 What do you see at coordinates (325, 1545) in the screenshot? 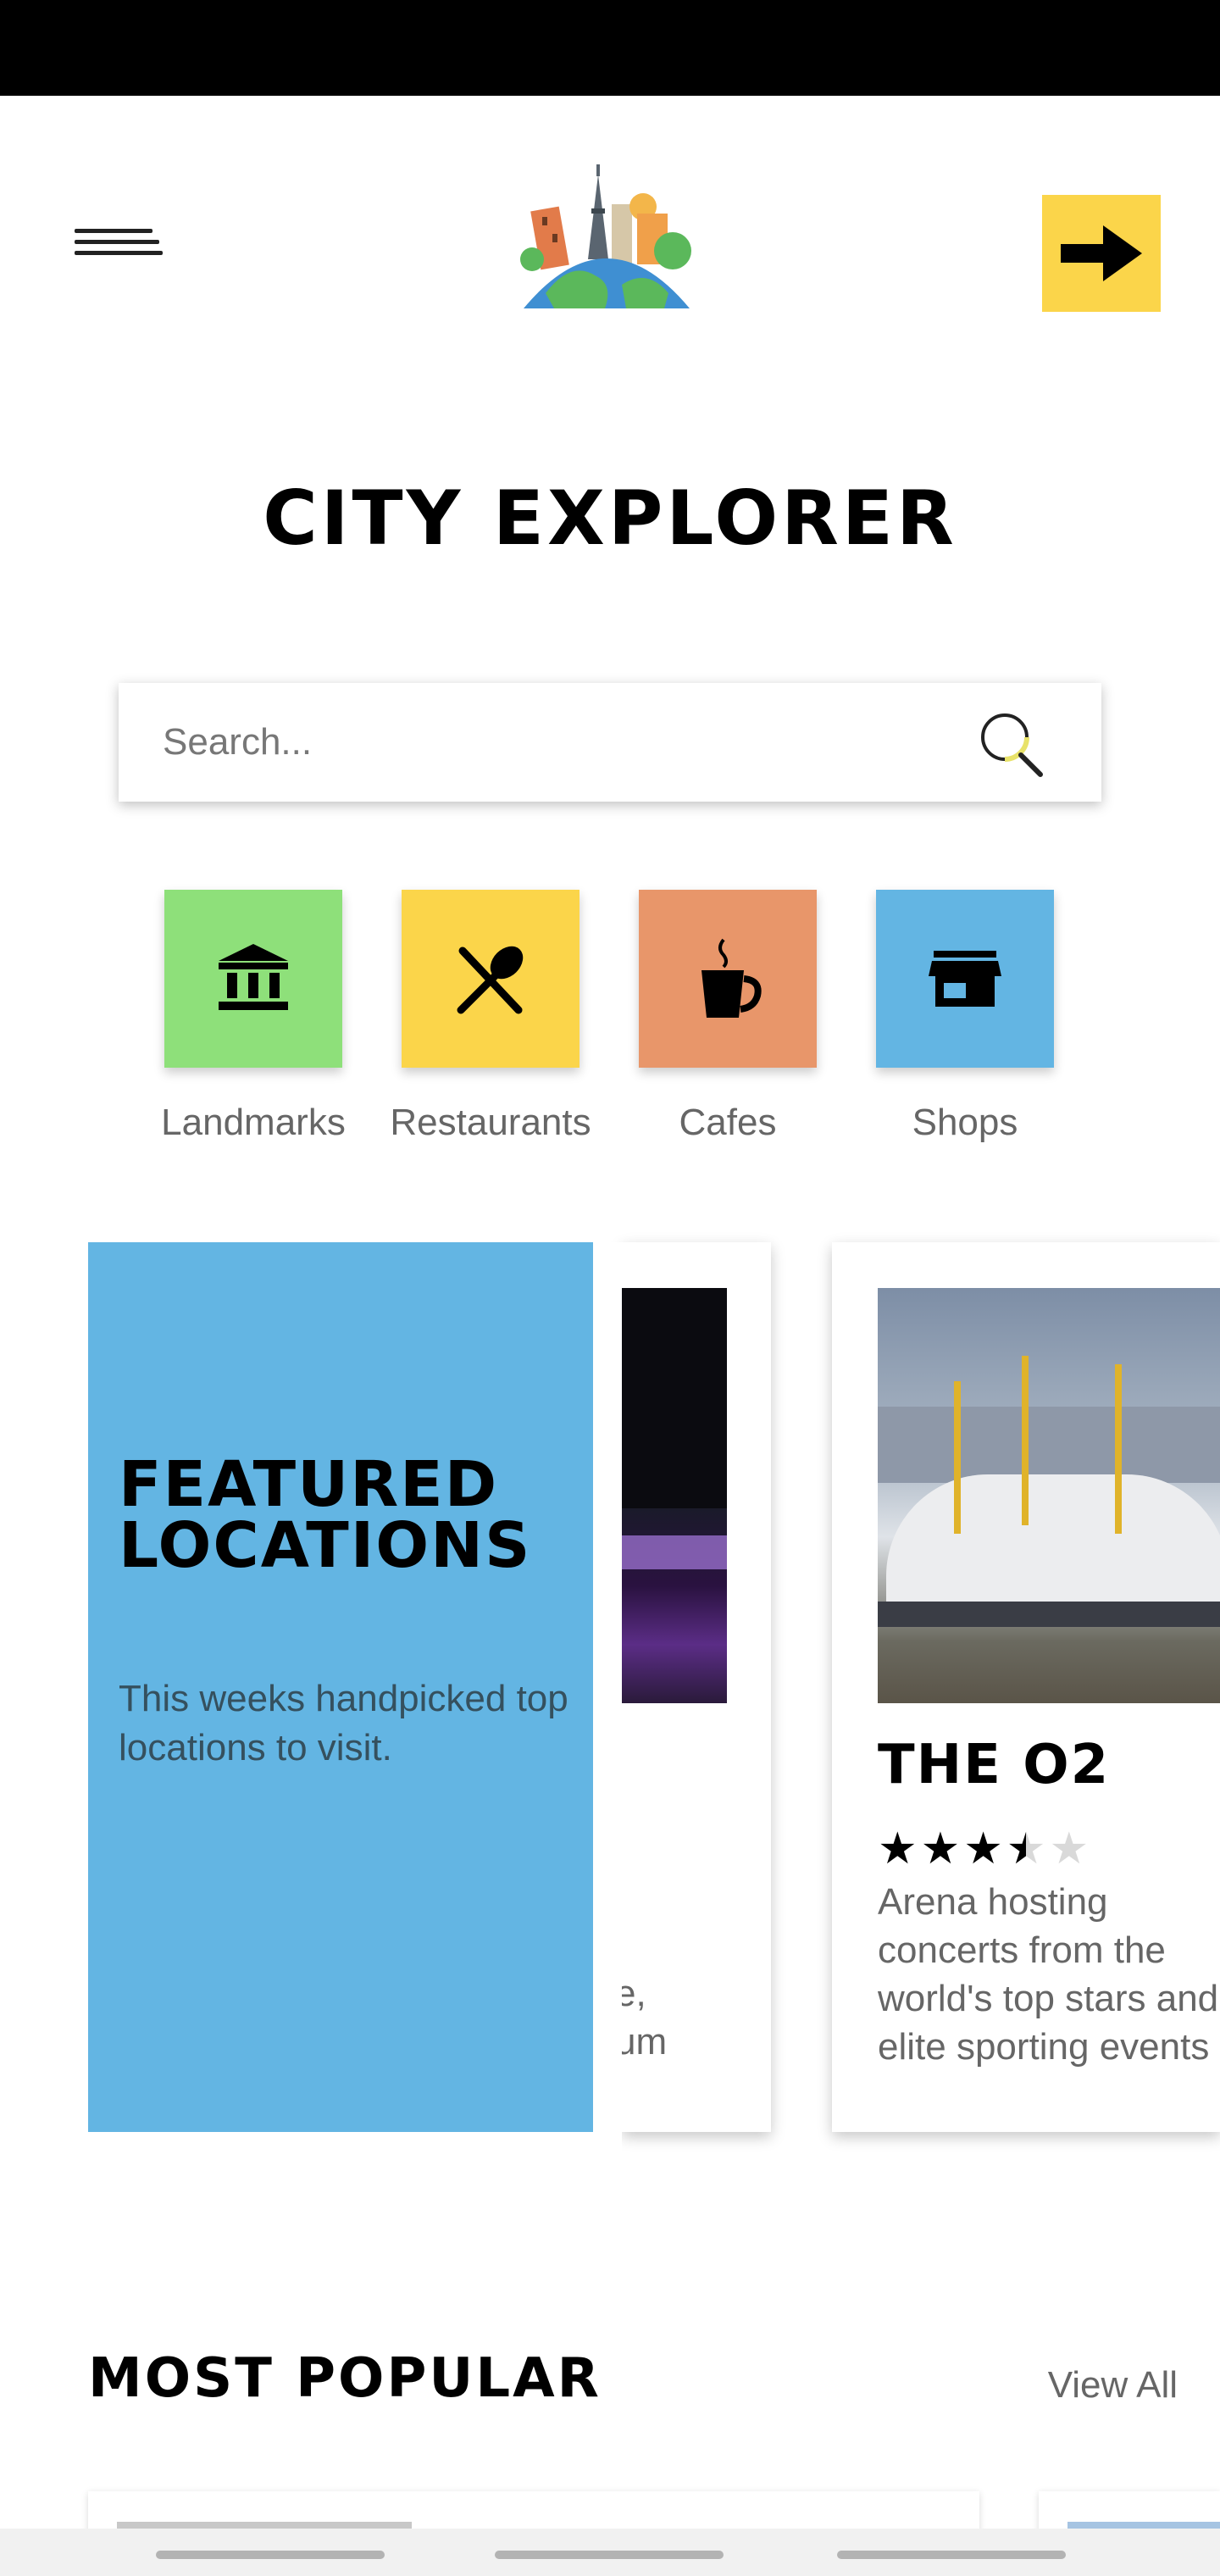
I see `featured-title-line: LOCATIONS` at bounding box center [325, 1545].